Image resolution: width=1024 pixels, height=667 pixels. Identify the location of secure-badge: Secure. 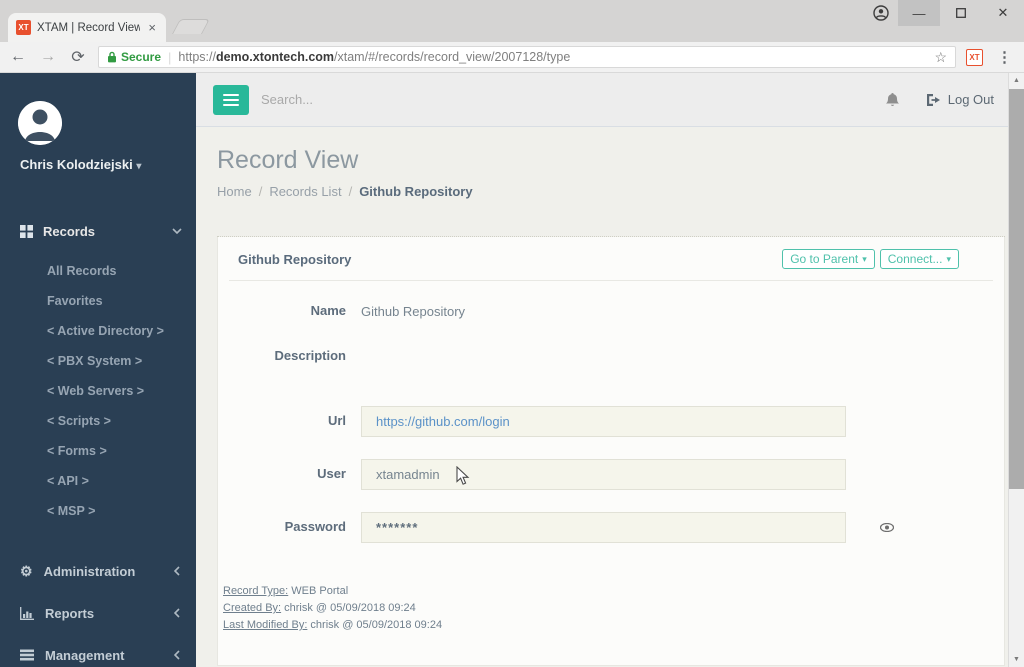
(134, 57).